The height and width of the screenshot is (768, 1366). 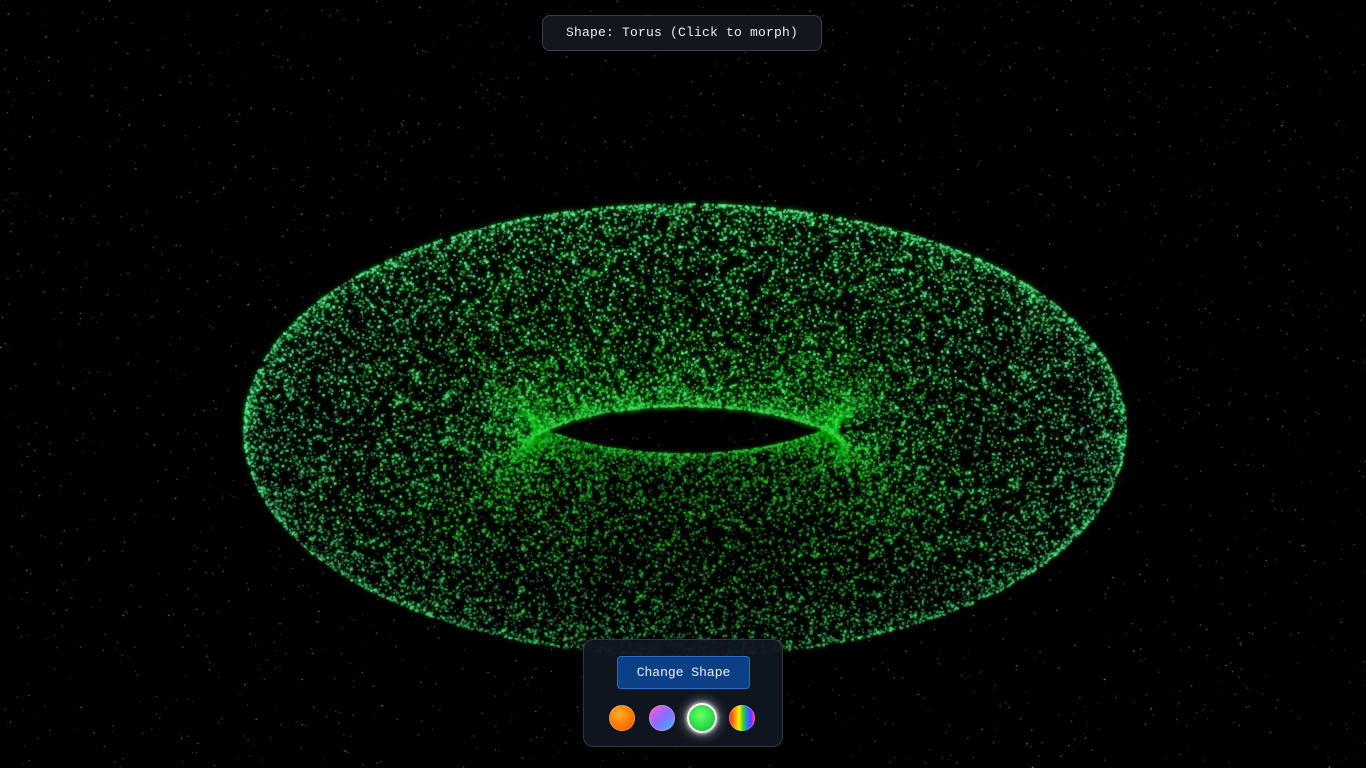 I want to click on green-swatch-icon, so click(x=702, y=718).